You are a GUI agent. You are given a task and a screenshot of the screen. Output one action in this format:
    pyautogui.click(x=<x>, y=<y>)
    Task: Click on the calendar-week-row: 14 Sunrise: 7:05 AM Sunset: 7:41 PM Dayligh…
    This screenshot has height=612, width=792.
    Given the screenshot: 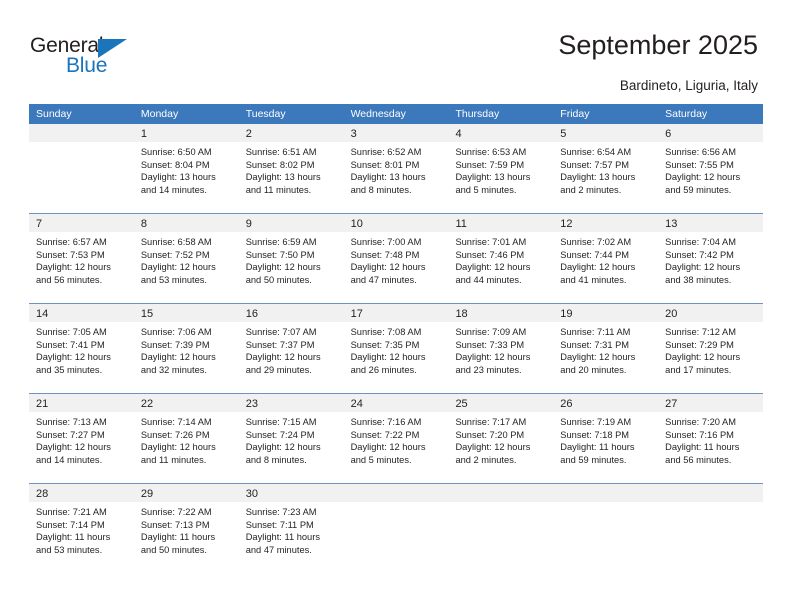 What is the action you would take?
    pyautogui.click(x=396, y=348)
    